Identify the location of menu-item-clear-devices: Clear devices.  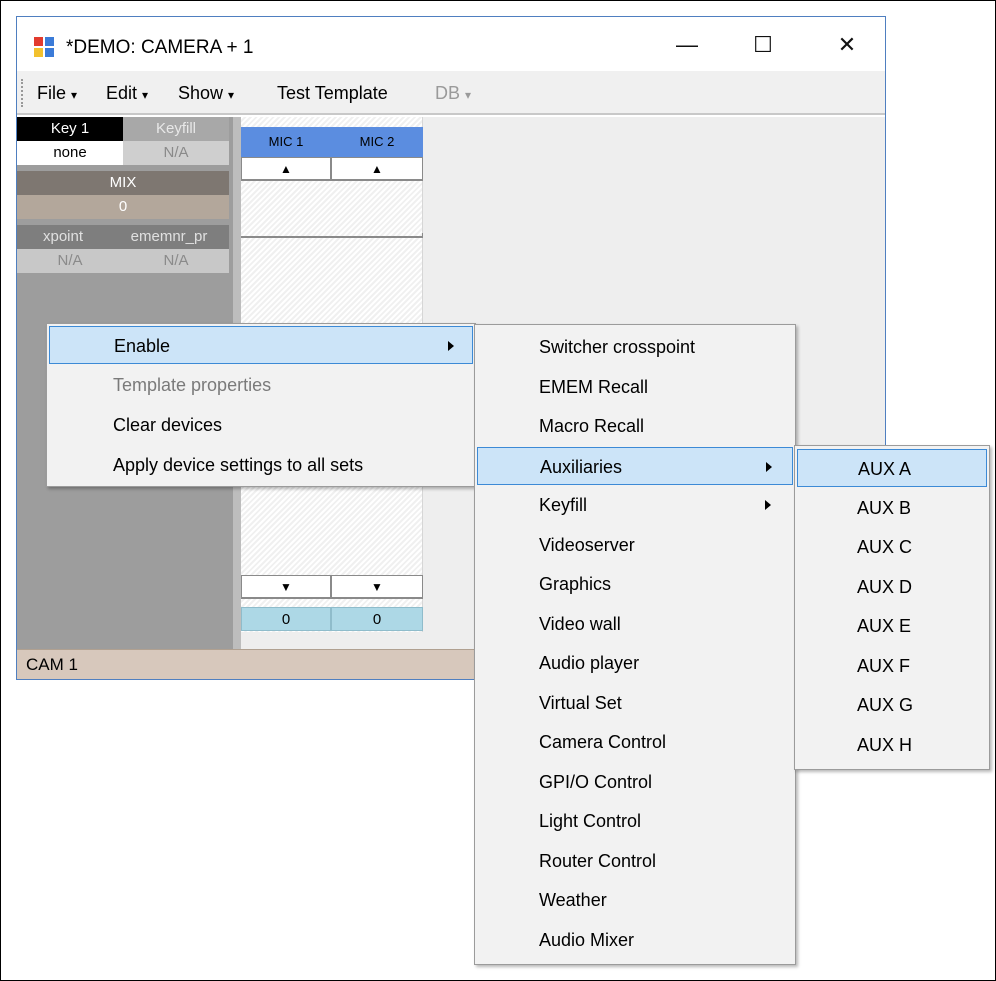
(261, 425).